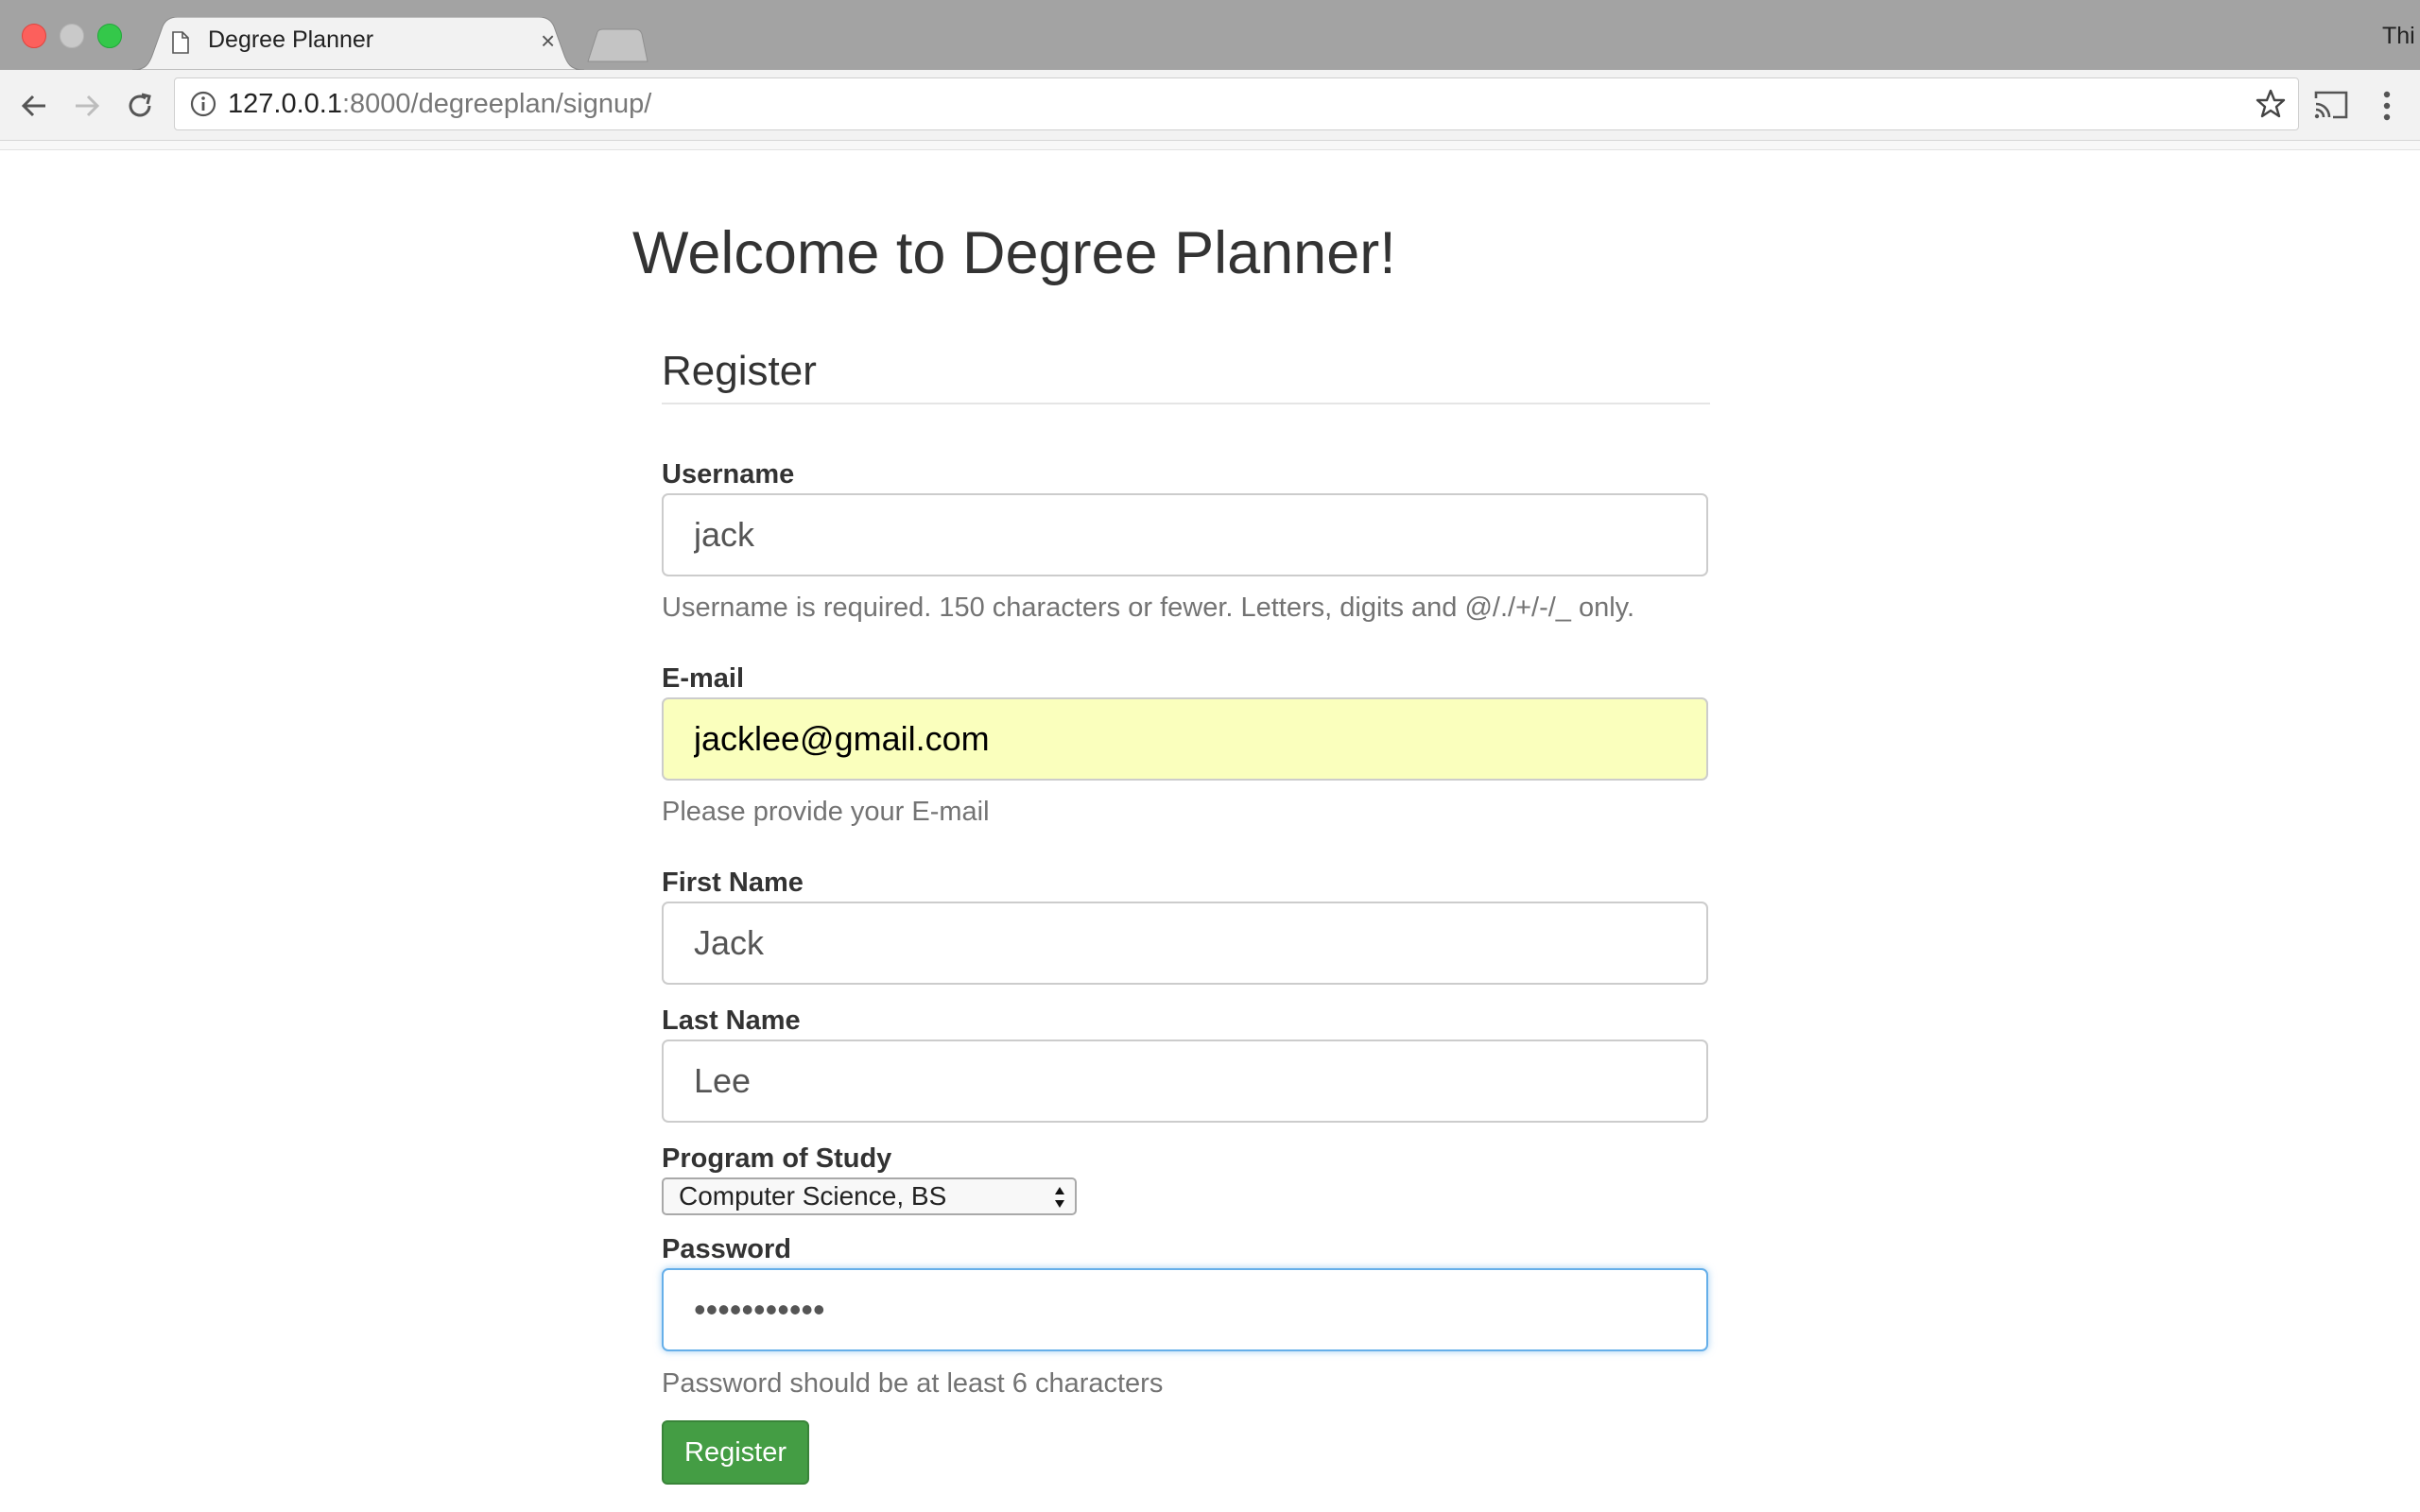  What do you see at coordinates (1236, 103) in the screenshot?
I see `address-bar: 127.0.0.1:8000/degreeplan/signup/` at bounding box center [1236, 103].